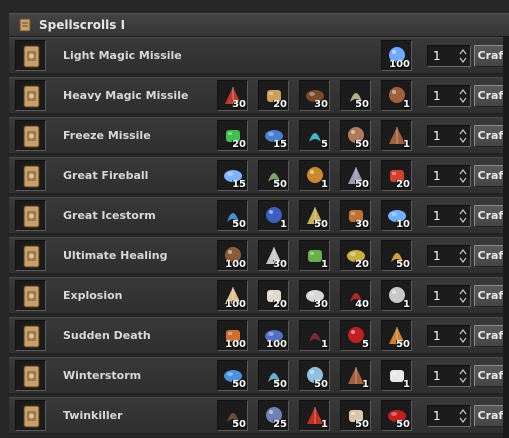  I want to click on ice-crystal-icon: 50, so click(314, 375).